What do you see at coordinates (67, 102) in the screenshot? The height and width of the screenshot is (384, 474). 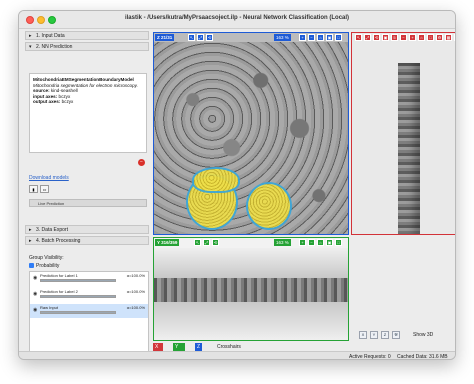 I see `output-axes-value: bczyx` at bounding box center [67, 102].